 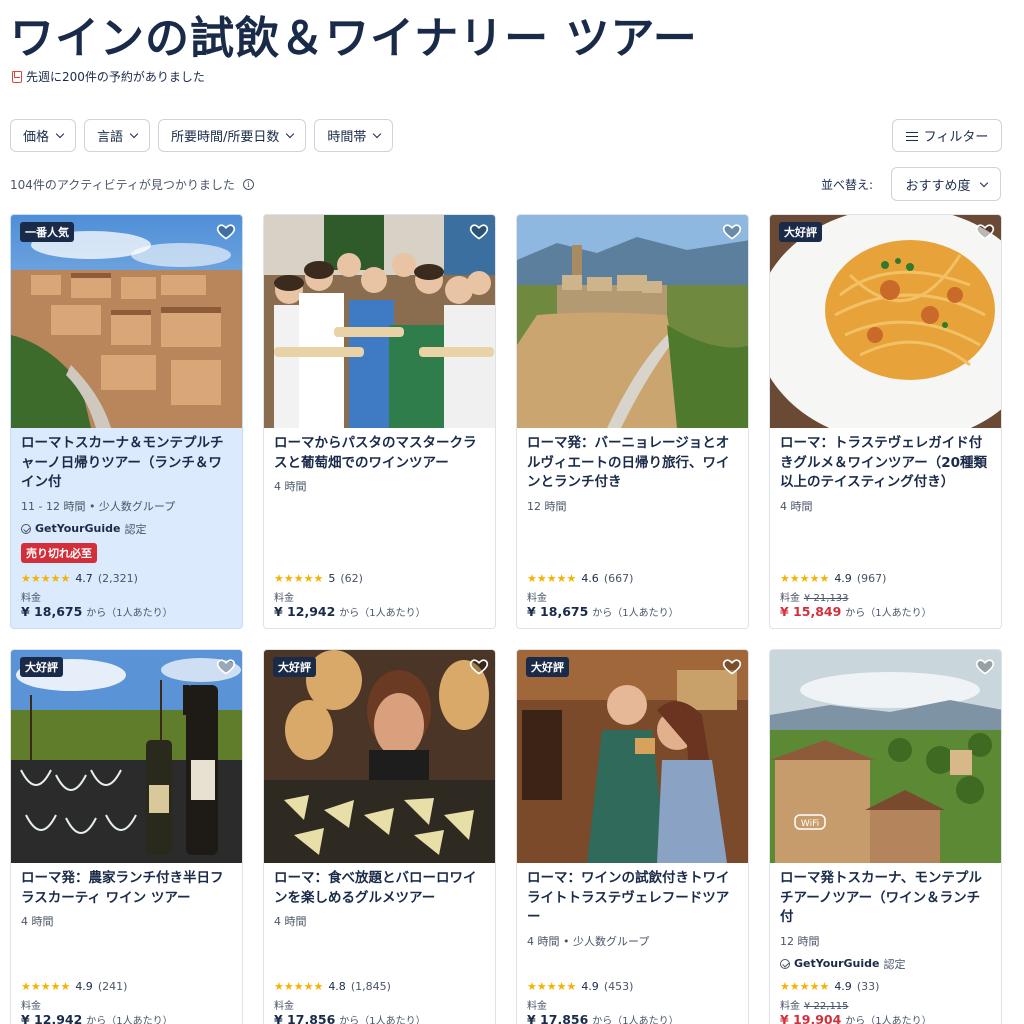 I want to click on filter-time-of-day: 時間帯, so click(x=354, y=135).